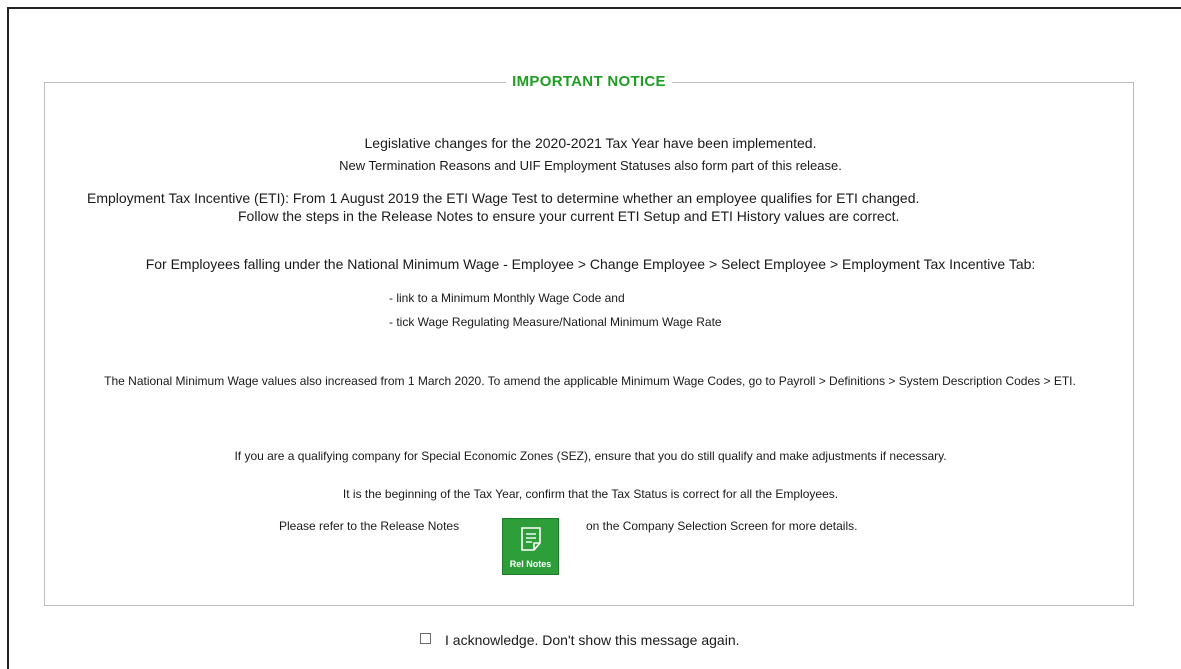 This screenshot has width=1181, height=669. What do you see at coordinates (589, 82) in the screenshot?
I see `notice-title: IMPORTANT NOTICE` at bounding box center [589, 82].